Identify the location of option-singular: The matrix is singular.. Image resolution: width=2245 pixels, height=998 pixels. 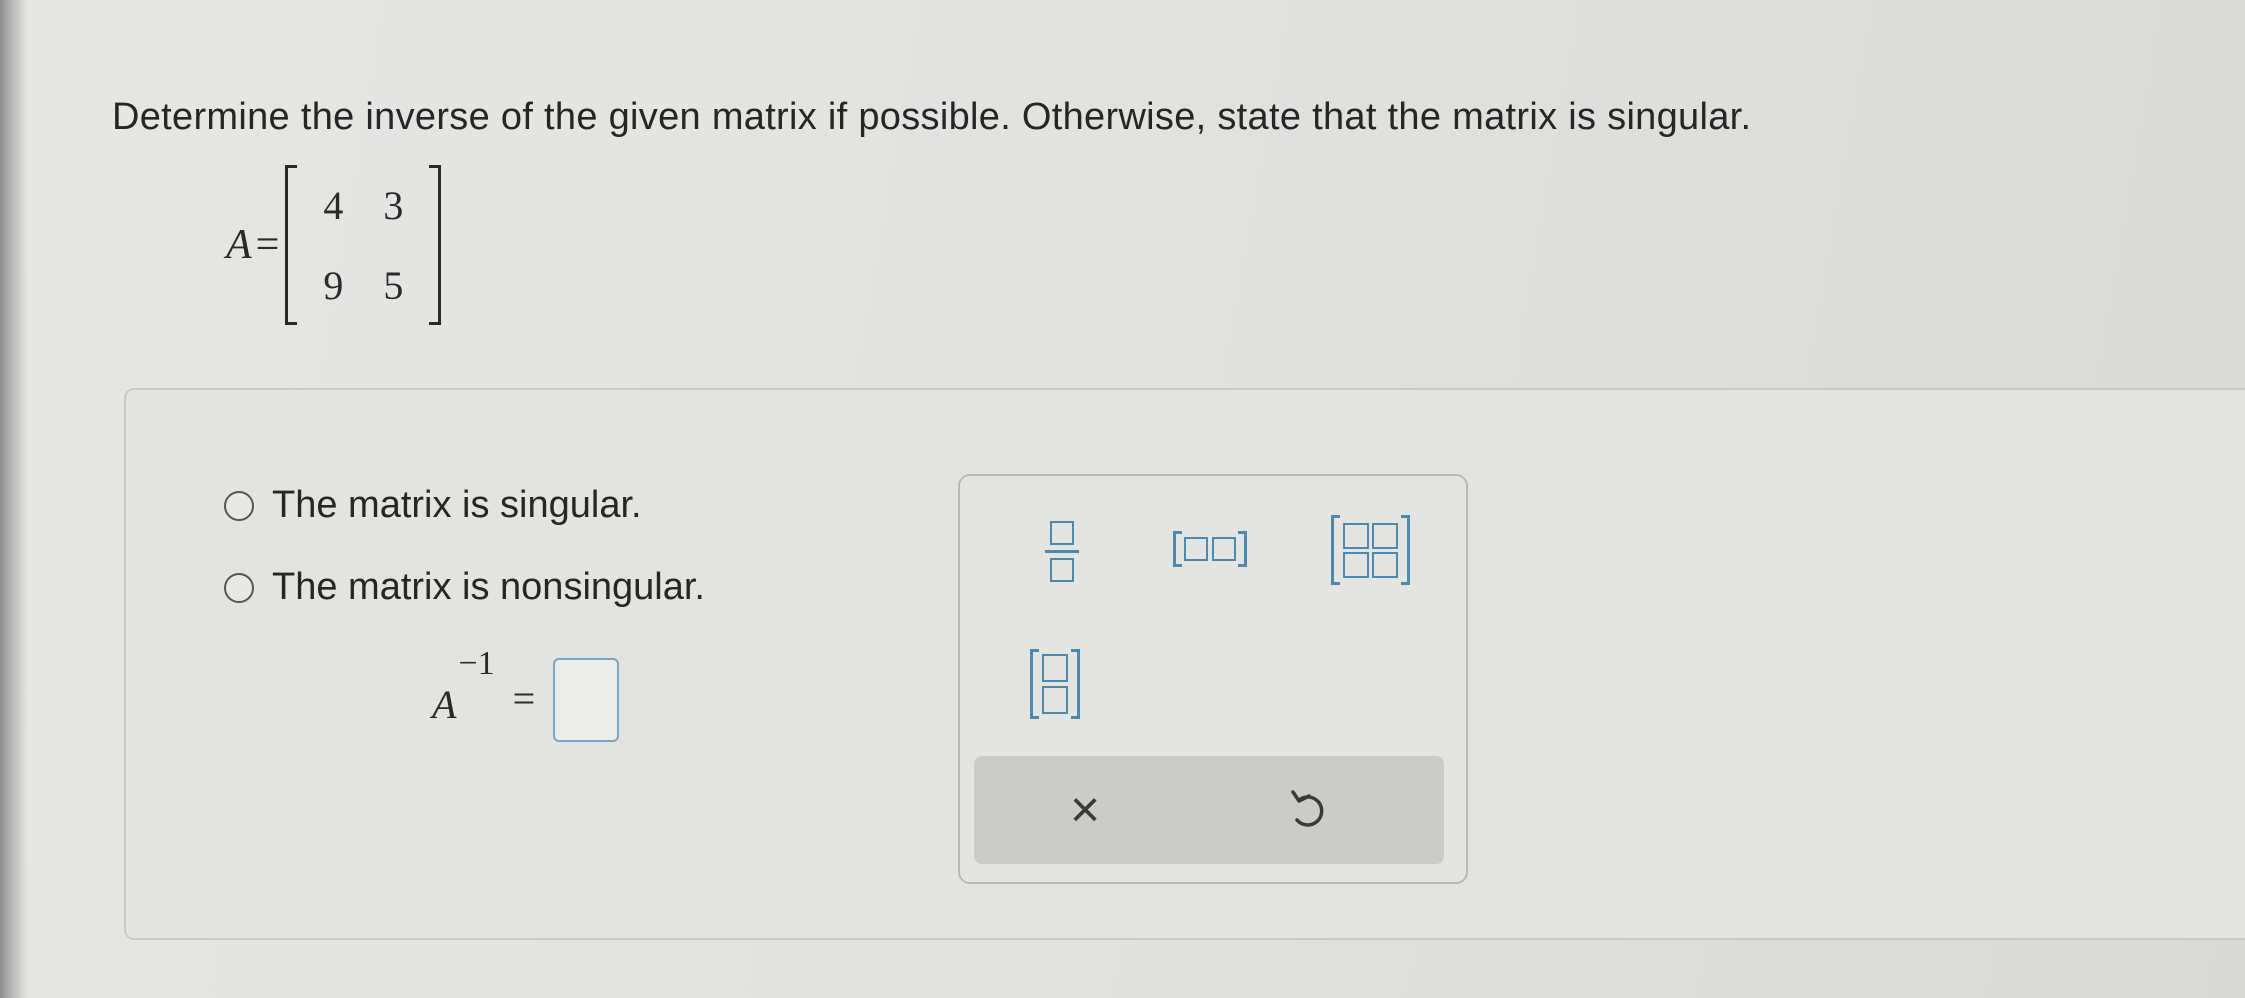
(433, 505).